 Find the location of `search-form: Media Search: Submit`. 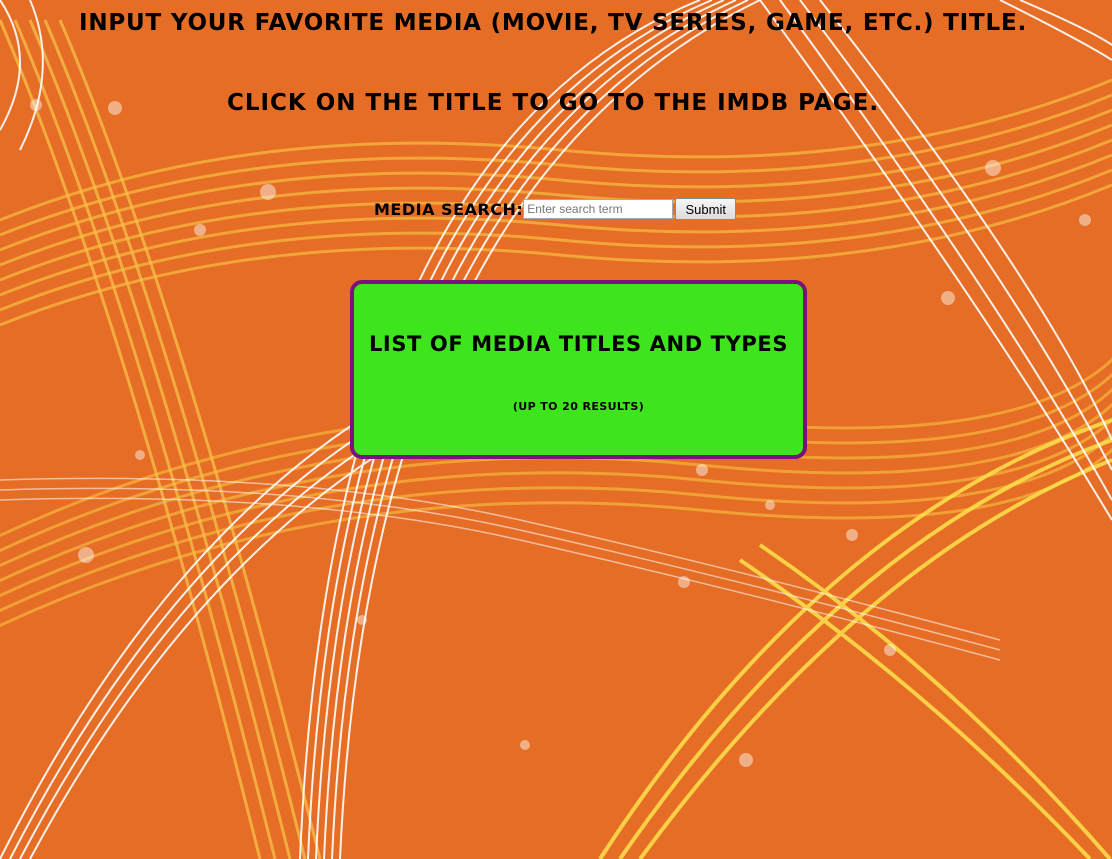

search-form: Media Search: Submit is located at coordinates (555, 209).